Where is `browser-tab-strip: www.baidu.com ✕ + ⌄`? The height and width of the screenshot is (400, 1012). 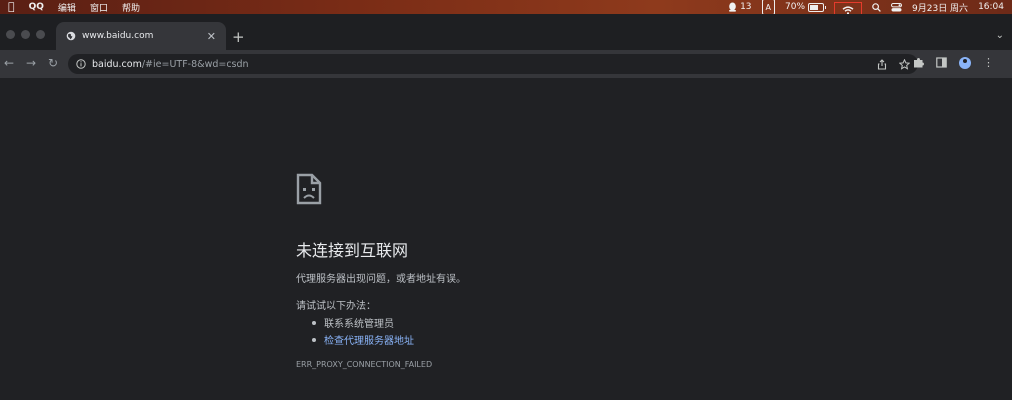 browser-tab-strip: www.baidu.com ✕ + ⌄ is located at coordinates (506, 32).